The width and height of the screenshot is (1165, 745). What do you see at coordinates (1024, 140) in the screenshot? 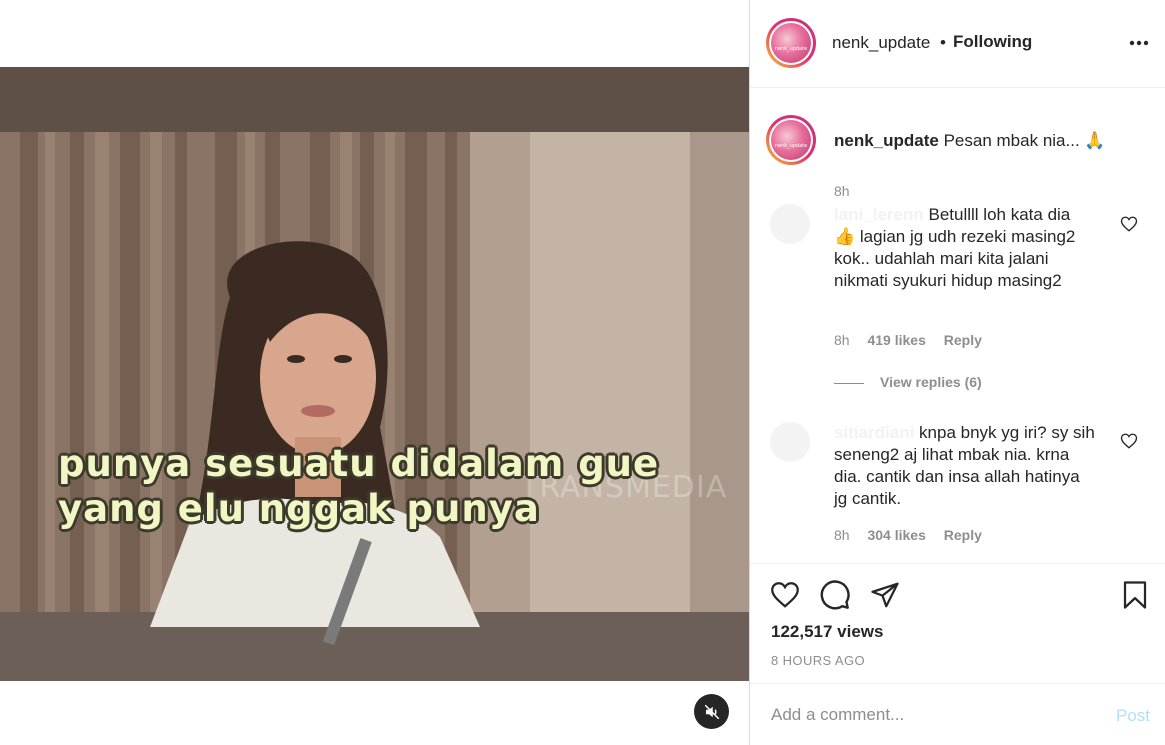
I see `caption-body: Pesan mbak nia... 🙏` at bounding box center [1024, 140].